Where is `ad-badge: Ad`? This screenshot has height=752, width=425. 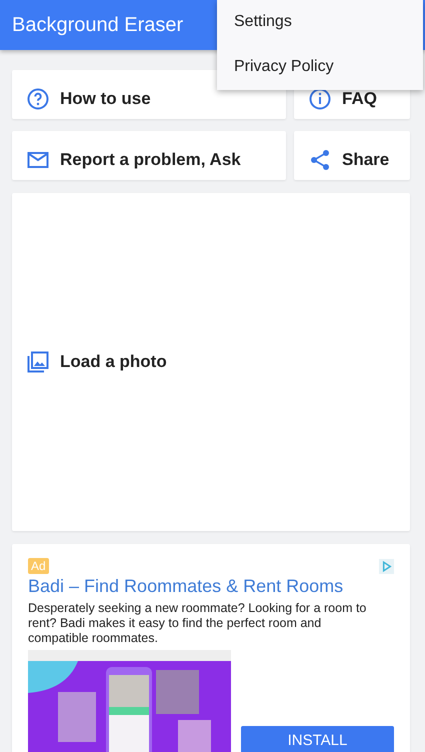 ad-badge: Ad is located at coordinates (38, 566).